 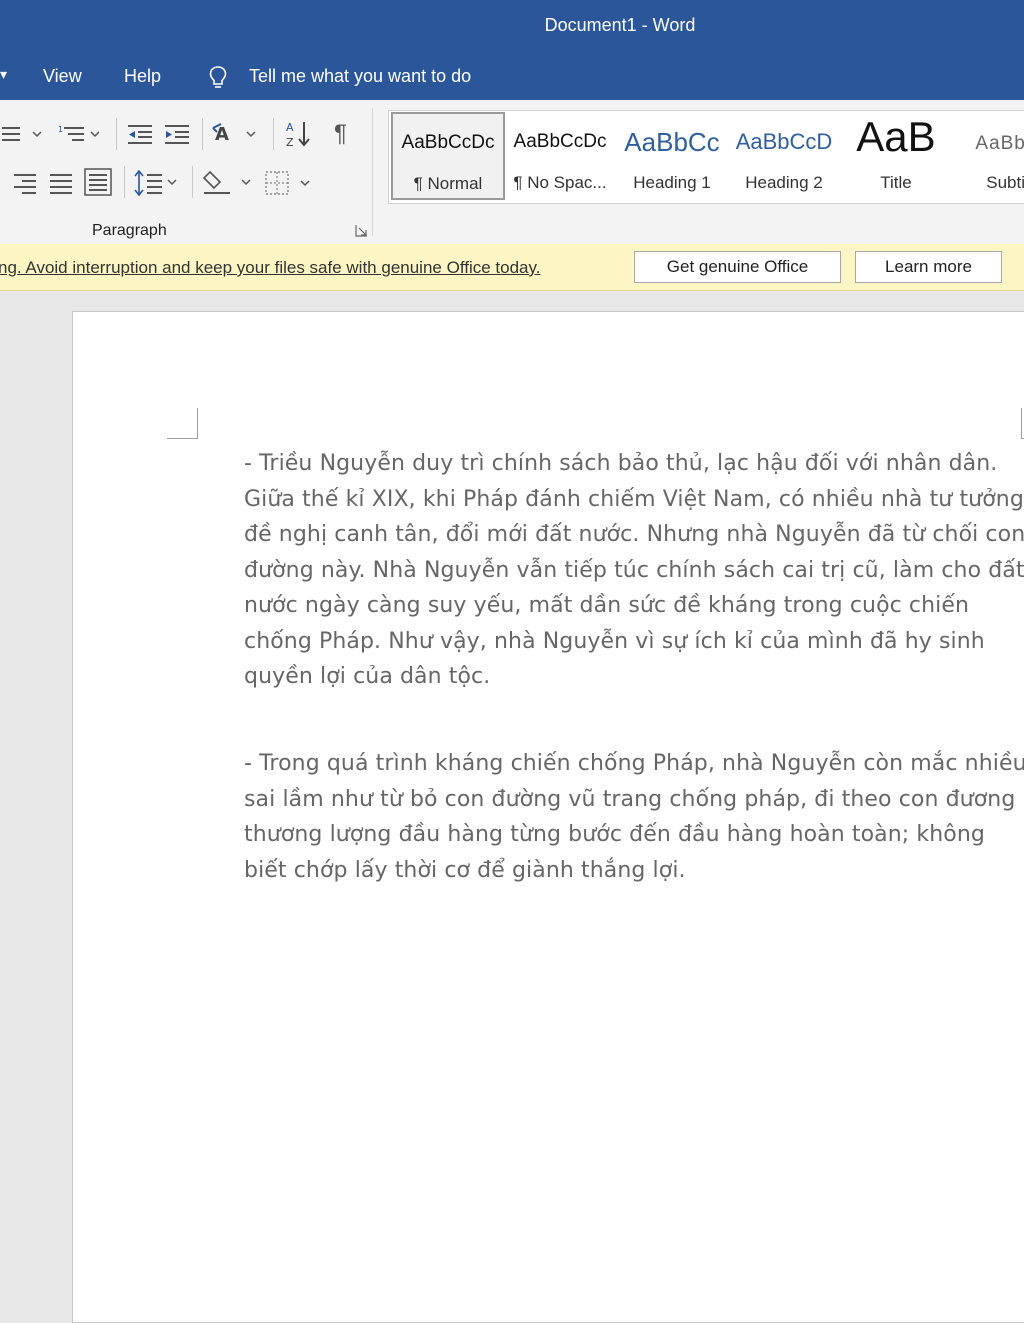 I want to click on style-preview: AaBbCcD, so click(x=784, y=141).